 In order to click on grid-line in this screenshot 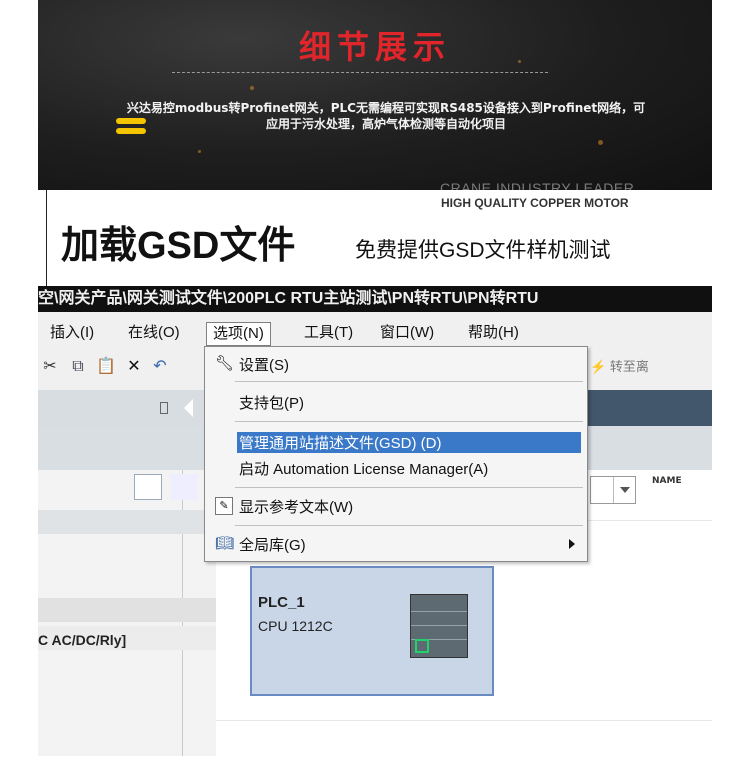, I will do `click(464, 720)`.